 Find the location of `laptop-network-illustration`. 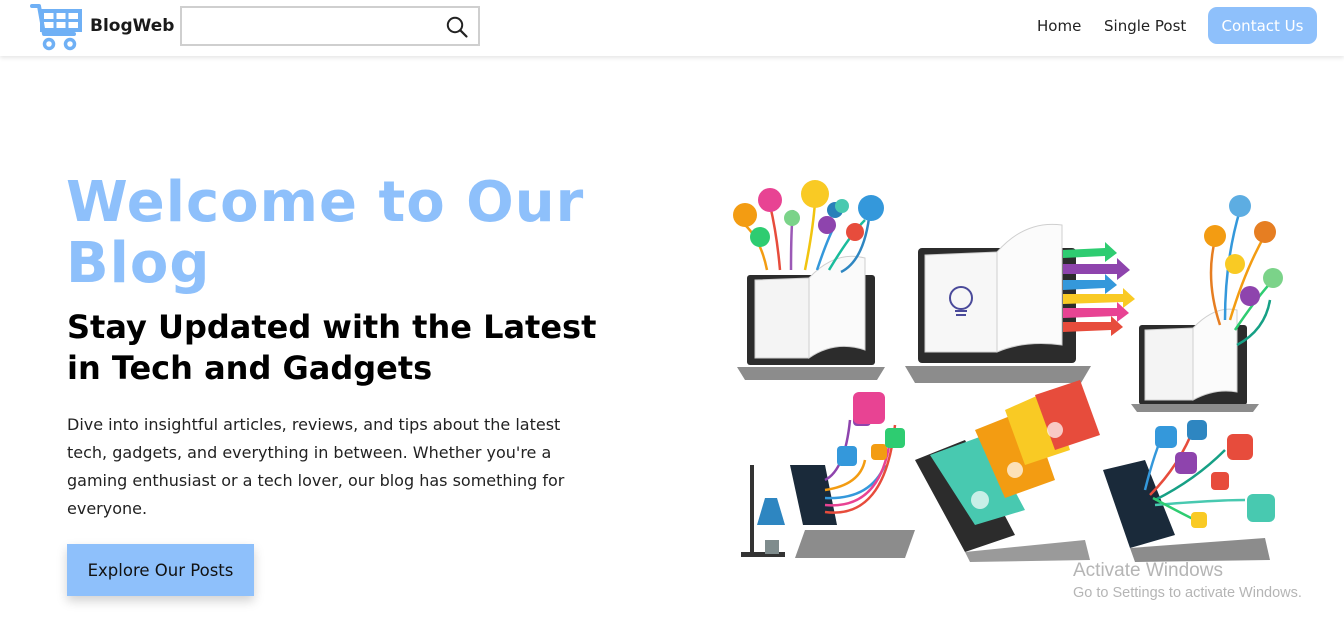

laptop-network-illustration is located at coordinates (1189, 491).